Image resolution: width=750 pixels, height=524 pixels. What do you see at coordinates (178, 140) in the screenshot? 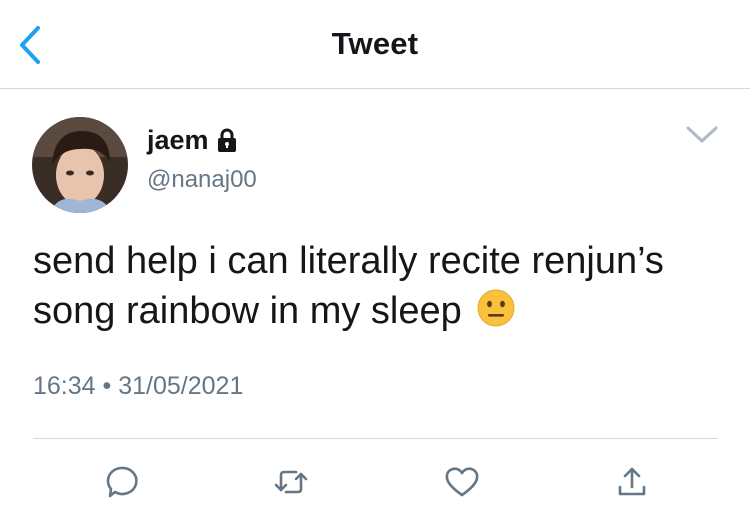
I see `display-name: jaem` at bounding box center [178, 140].